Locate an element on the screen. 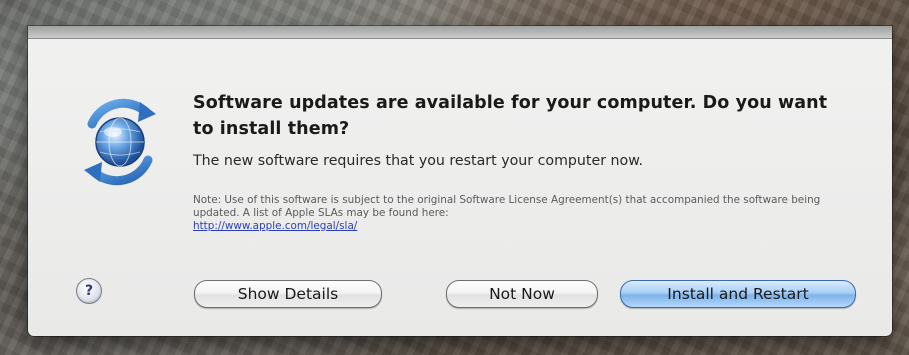  not-now-button: Not Now is located at coordinates (522, 294).